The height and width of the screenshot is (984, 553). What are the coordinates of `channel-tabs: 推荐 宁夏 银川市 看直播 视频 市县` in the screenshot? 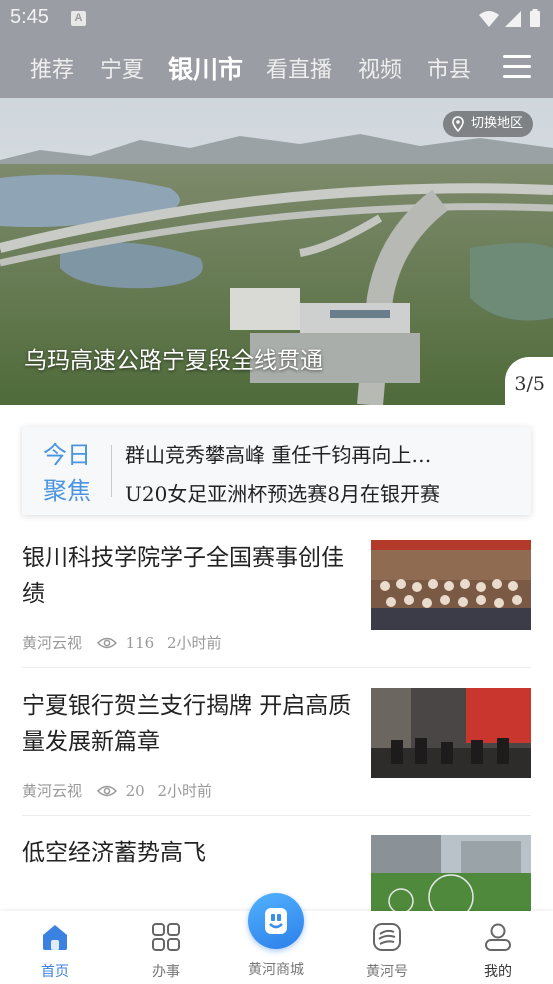 It's located at (276, 67).